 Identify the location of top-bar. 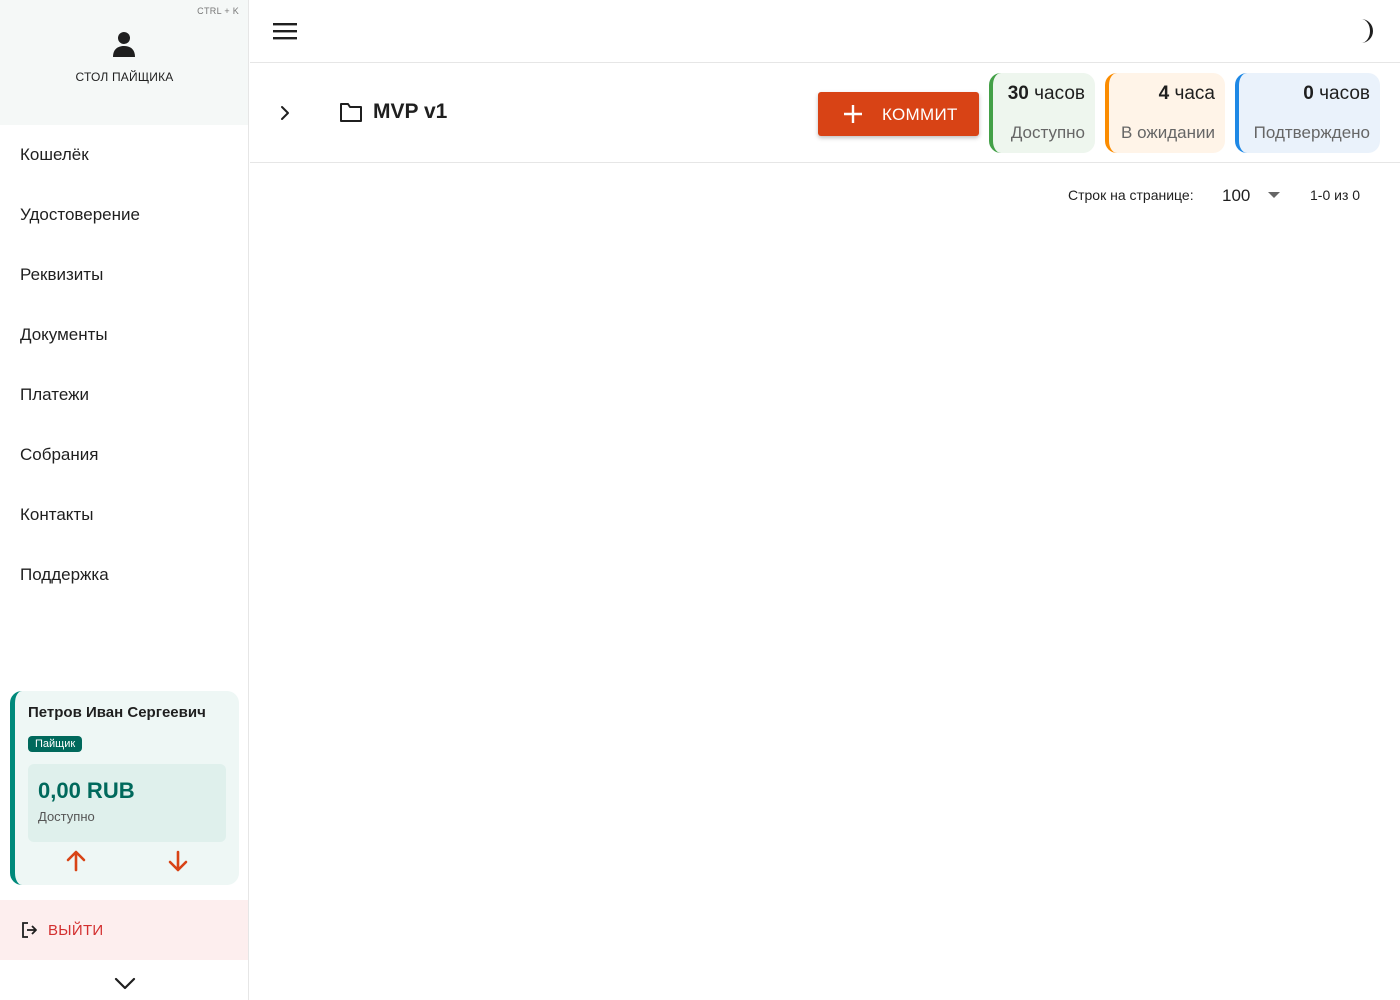
(825, 31).